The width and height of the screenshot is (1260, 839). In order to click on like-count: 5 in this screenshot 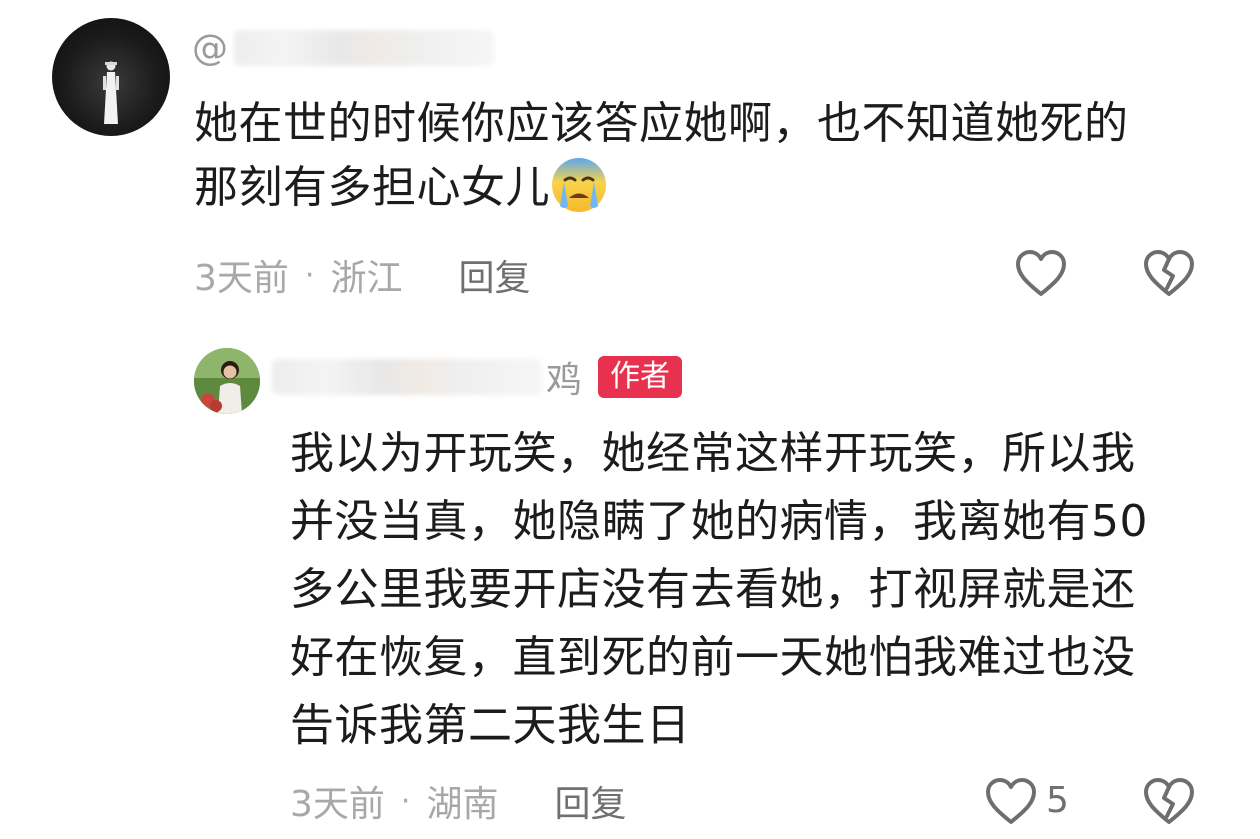, I will do `click(1057, 800)`.